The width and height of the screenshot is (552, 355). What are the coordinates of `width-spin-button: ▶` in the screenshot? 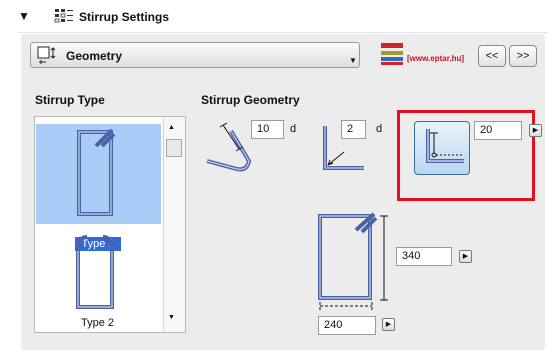 It's located at (388, 324).